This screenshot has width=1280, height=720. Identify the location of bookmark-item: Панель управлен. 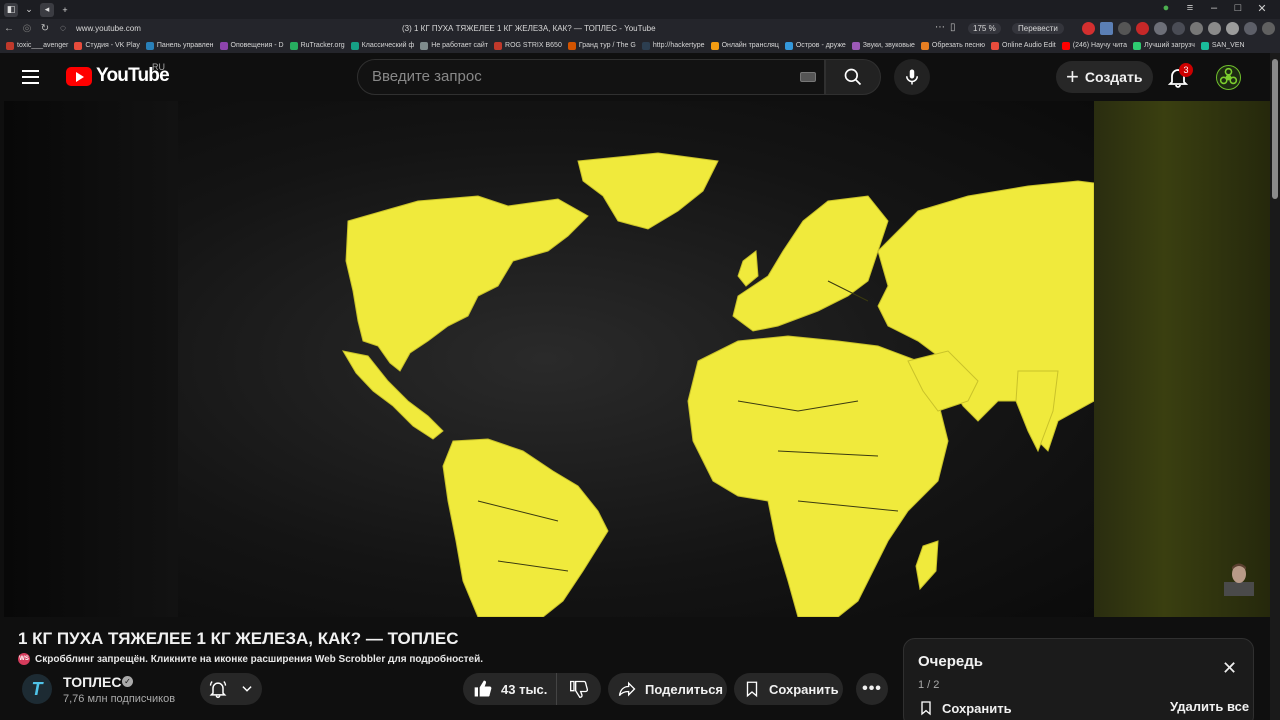
(179, 45).